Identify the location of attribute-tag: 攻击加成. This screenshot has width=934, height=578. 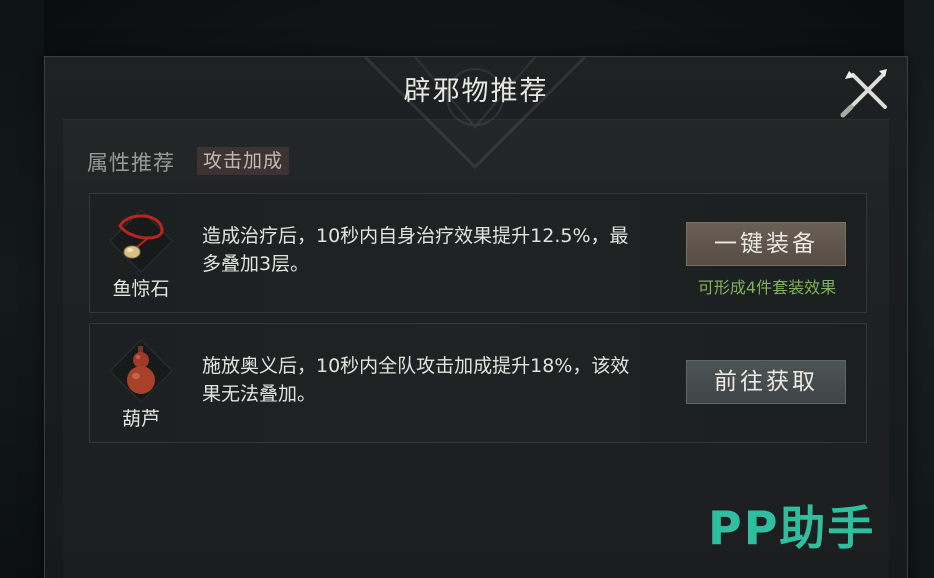
(243, 161).